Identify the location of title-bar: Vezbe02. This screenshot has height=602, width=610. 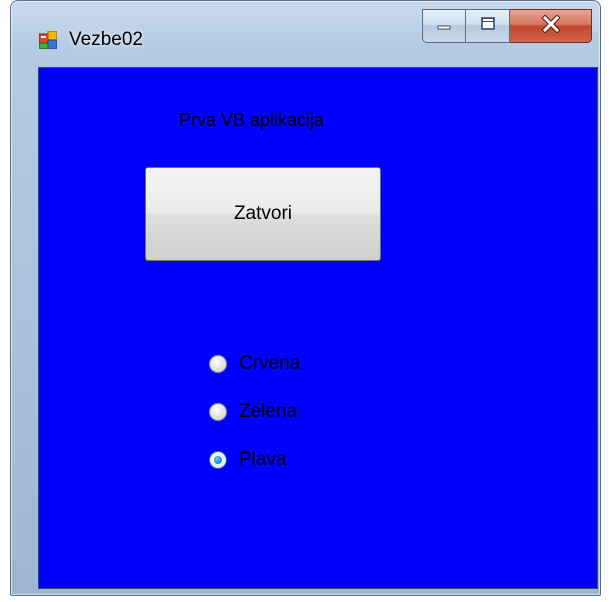
(305, 33).